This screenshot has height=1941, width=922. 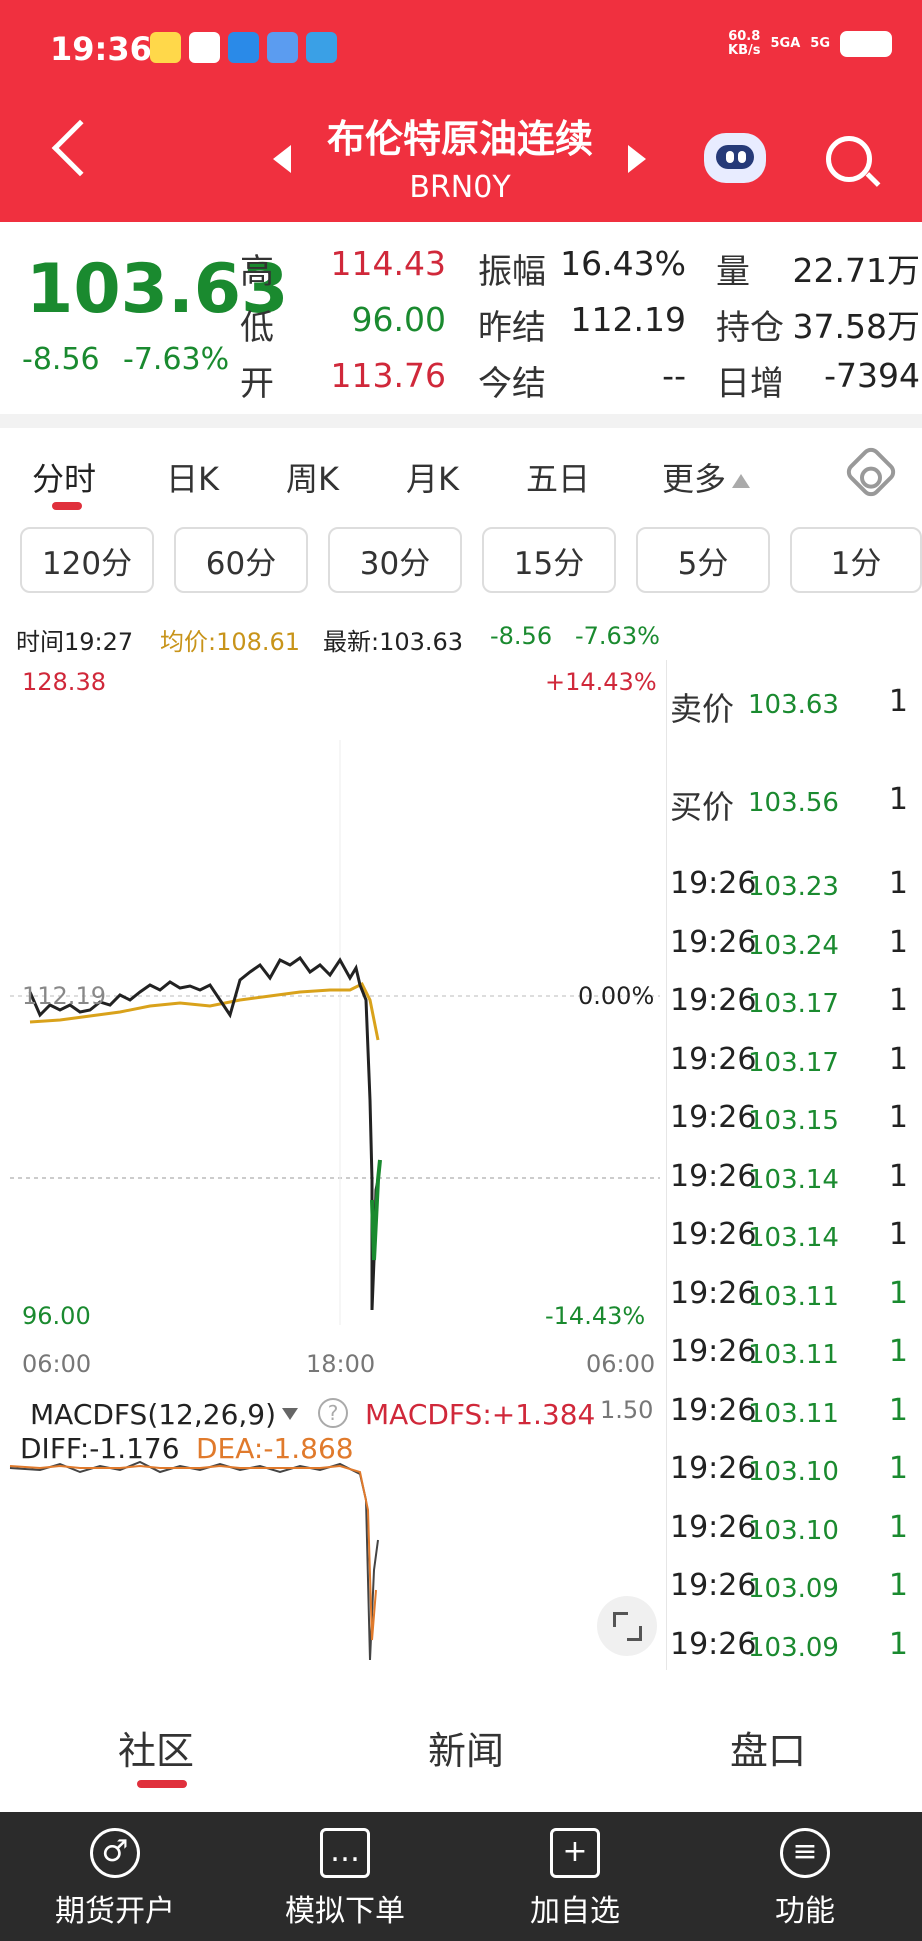 What do you see at coordinates (257, 272) in the screenshot?
I see `high-label: 高` at bounding box center [257, 272].